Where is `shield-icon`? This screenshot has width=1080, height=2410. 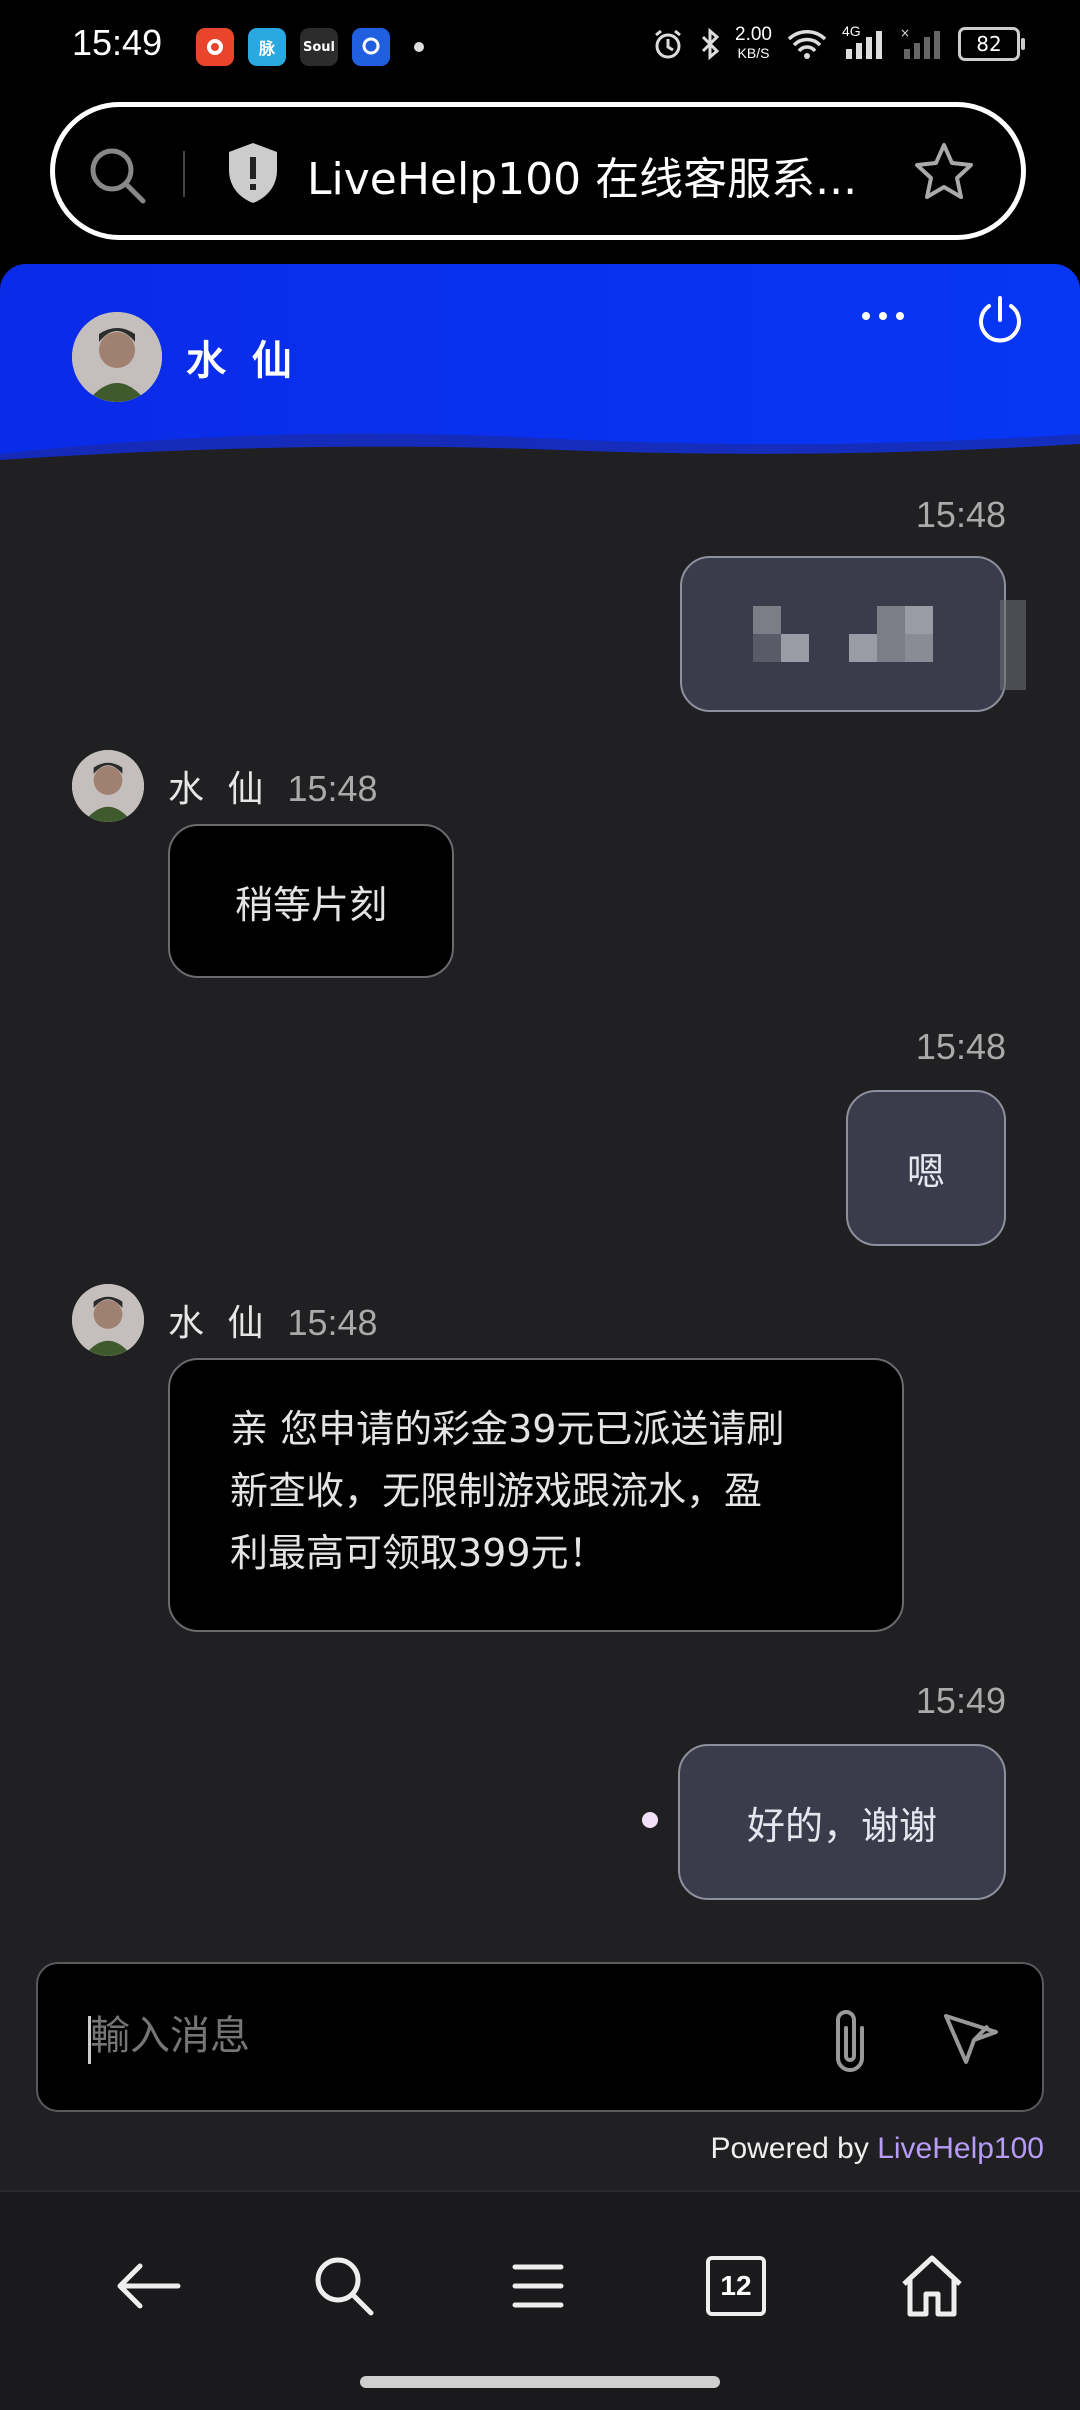
shield-icon is located at coordinates (253, 173).